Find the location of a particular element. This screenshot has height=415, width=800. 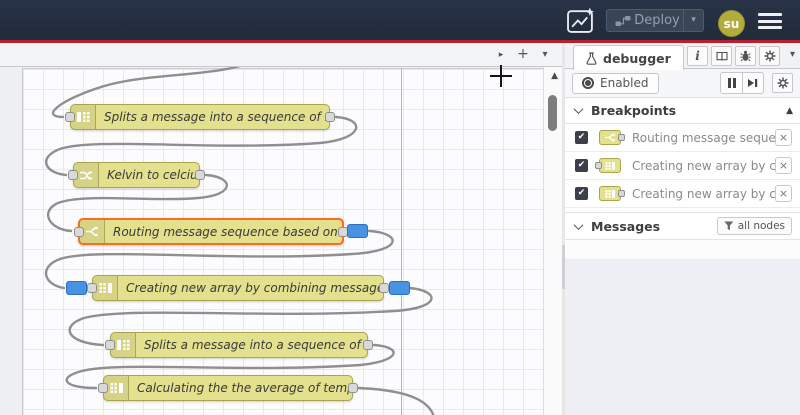

messages-empty-area is located at coordinates (682, 337).